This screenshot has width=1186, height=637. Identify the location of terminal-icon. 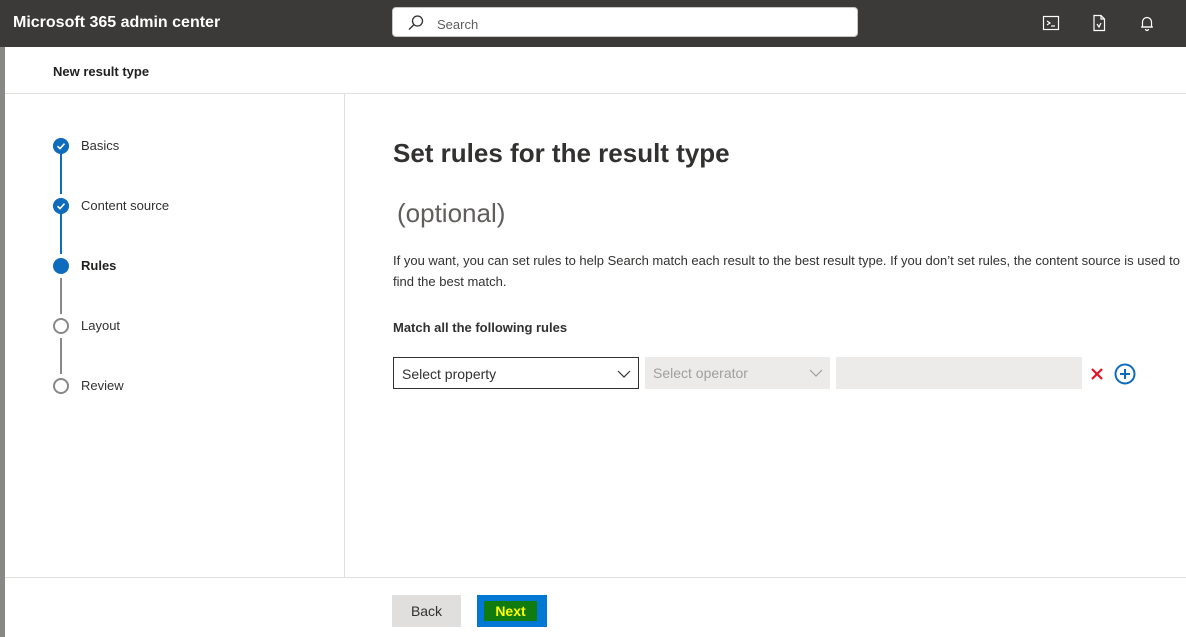
(1051, 23).